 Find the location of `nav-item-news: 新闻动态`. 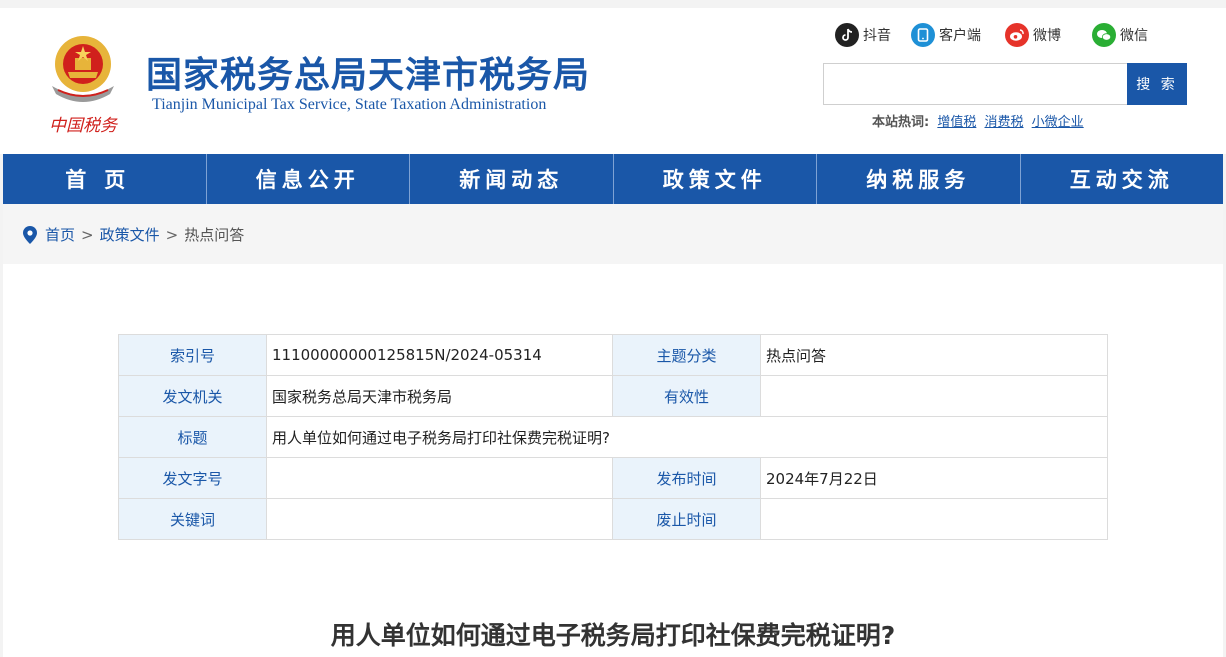

nav-item-news: 新闻动态 is located at coordinates (511, 179).